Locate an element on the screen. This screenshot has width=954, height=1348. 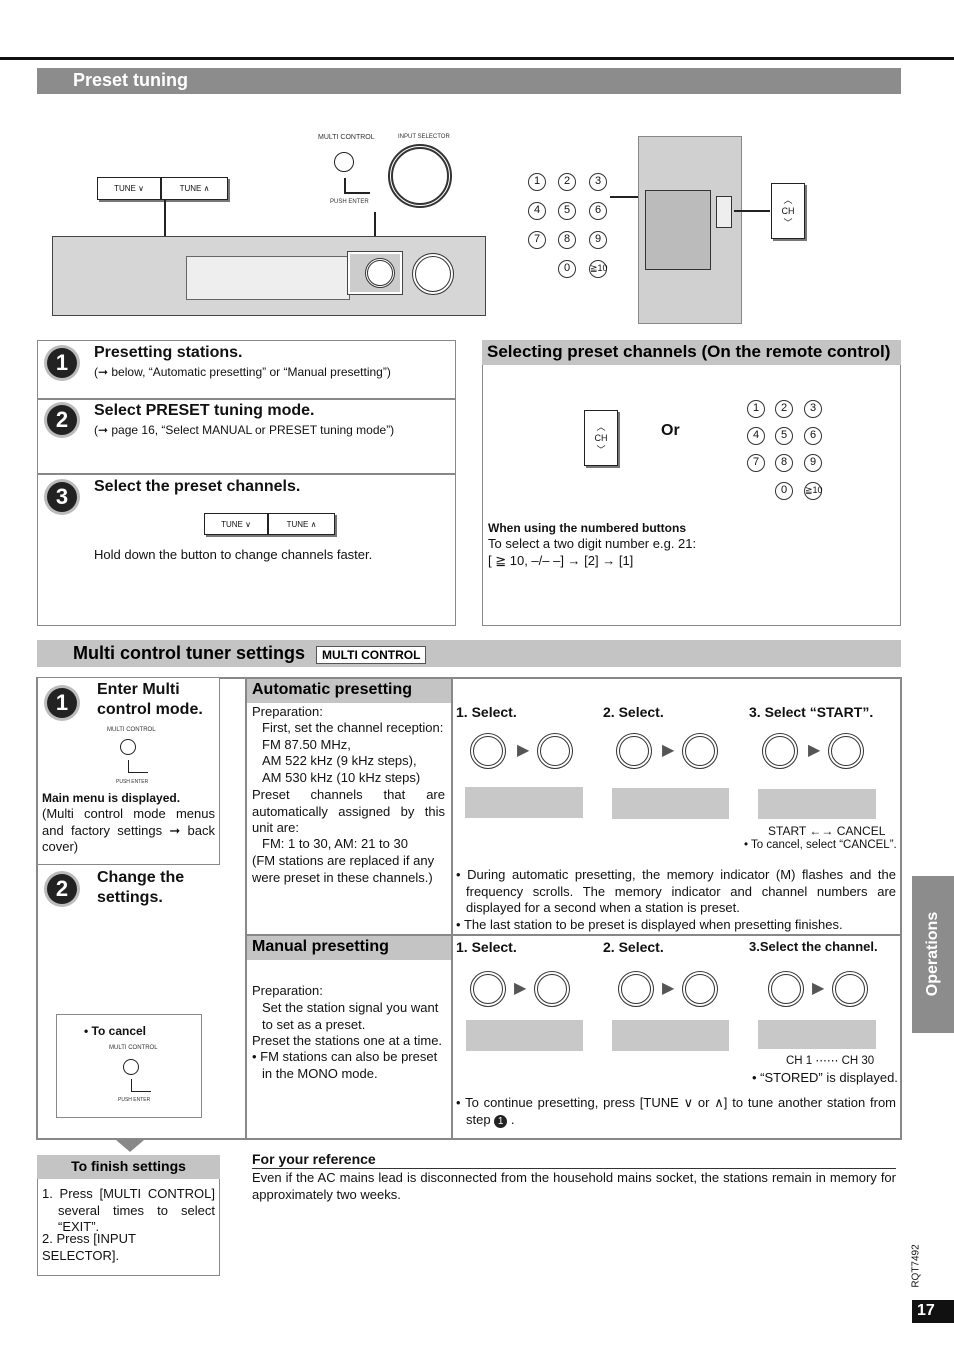
numbered-buttons-text: To select a two digit number e.g. 21: is located at coordinates (592, 543).